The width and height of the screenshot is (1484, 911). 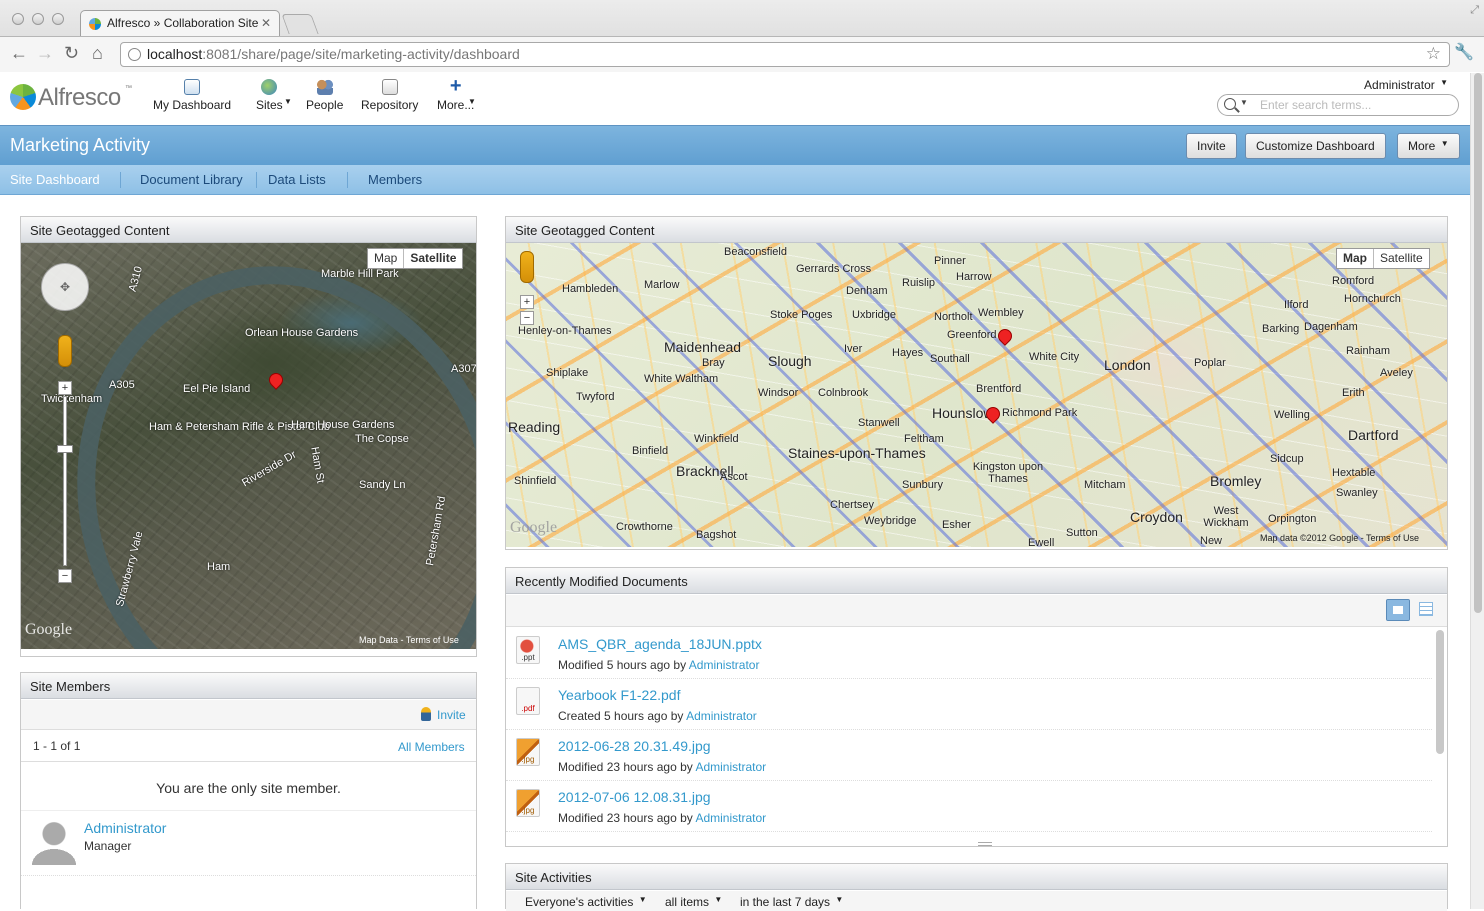 I want to click on map-label: Stanwell, so click(x=879, y=423).